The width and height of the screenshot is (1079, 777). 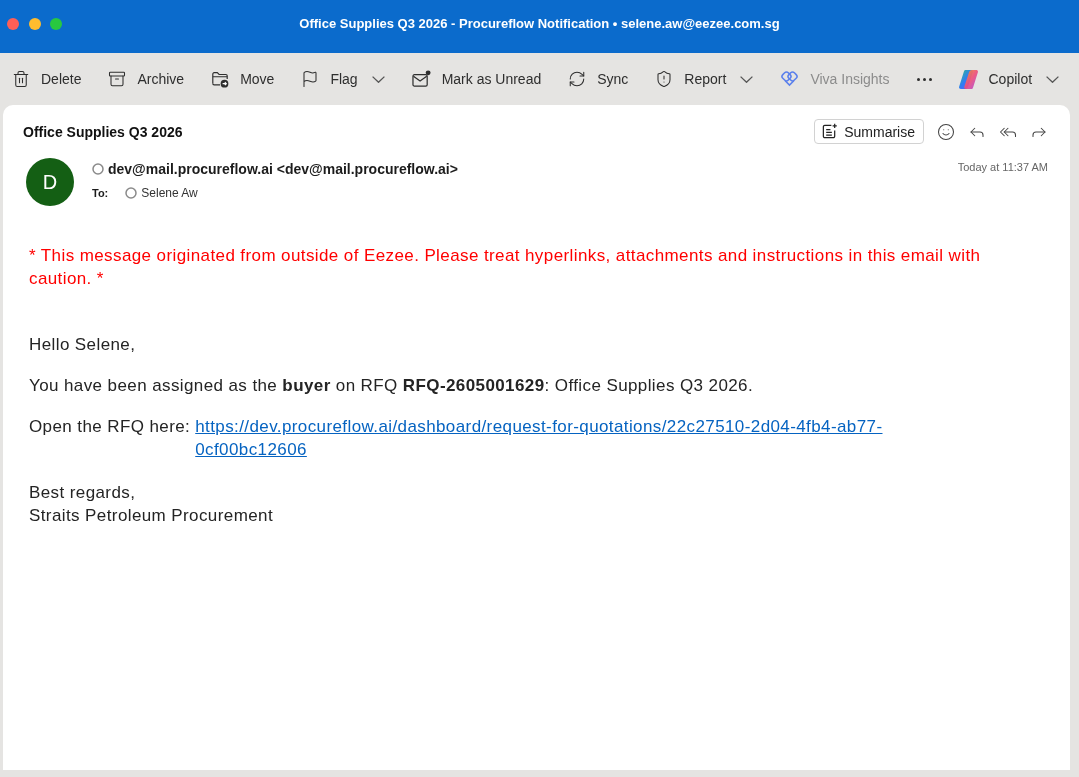 I want to click on heart-icon, so click(x=790, y=79).